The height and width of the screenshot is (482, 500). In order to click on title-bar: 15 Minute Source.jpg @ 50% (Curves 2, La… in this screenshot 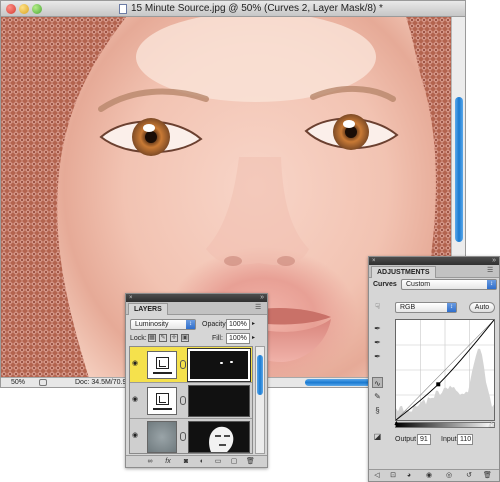, I will do `click(233, 9)`.